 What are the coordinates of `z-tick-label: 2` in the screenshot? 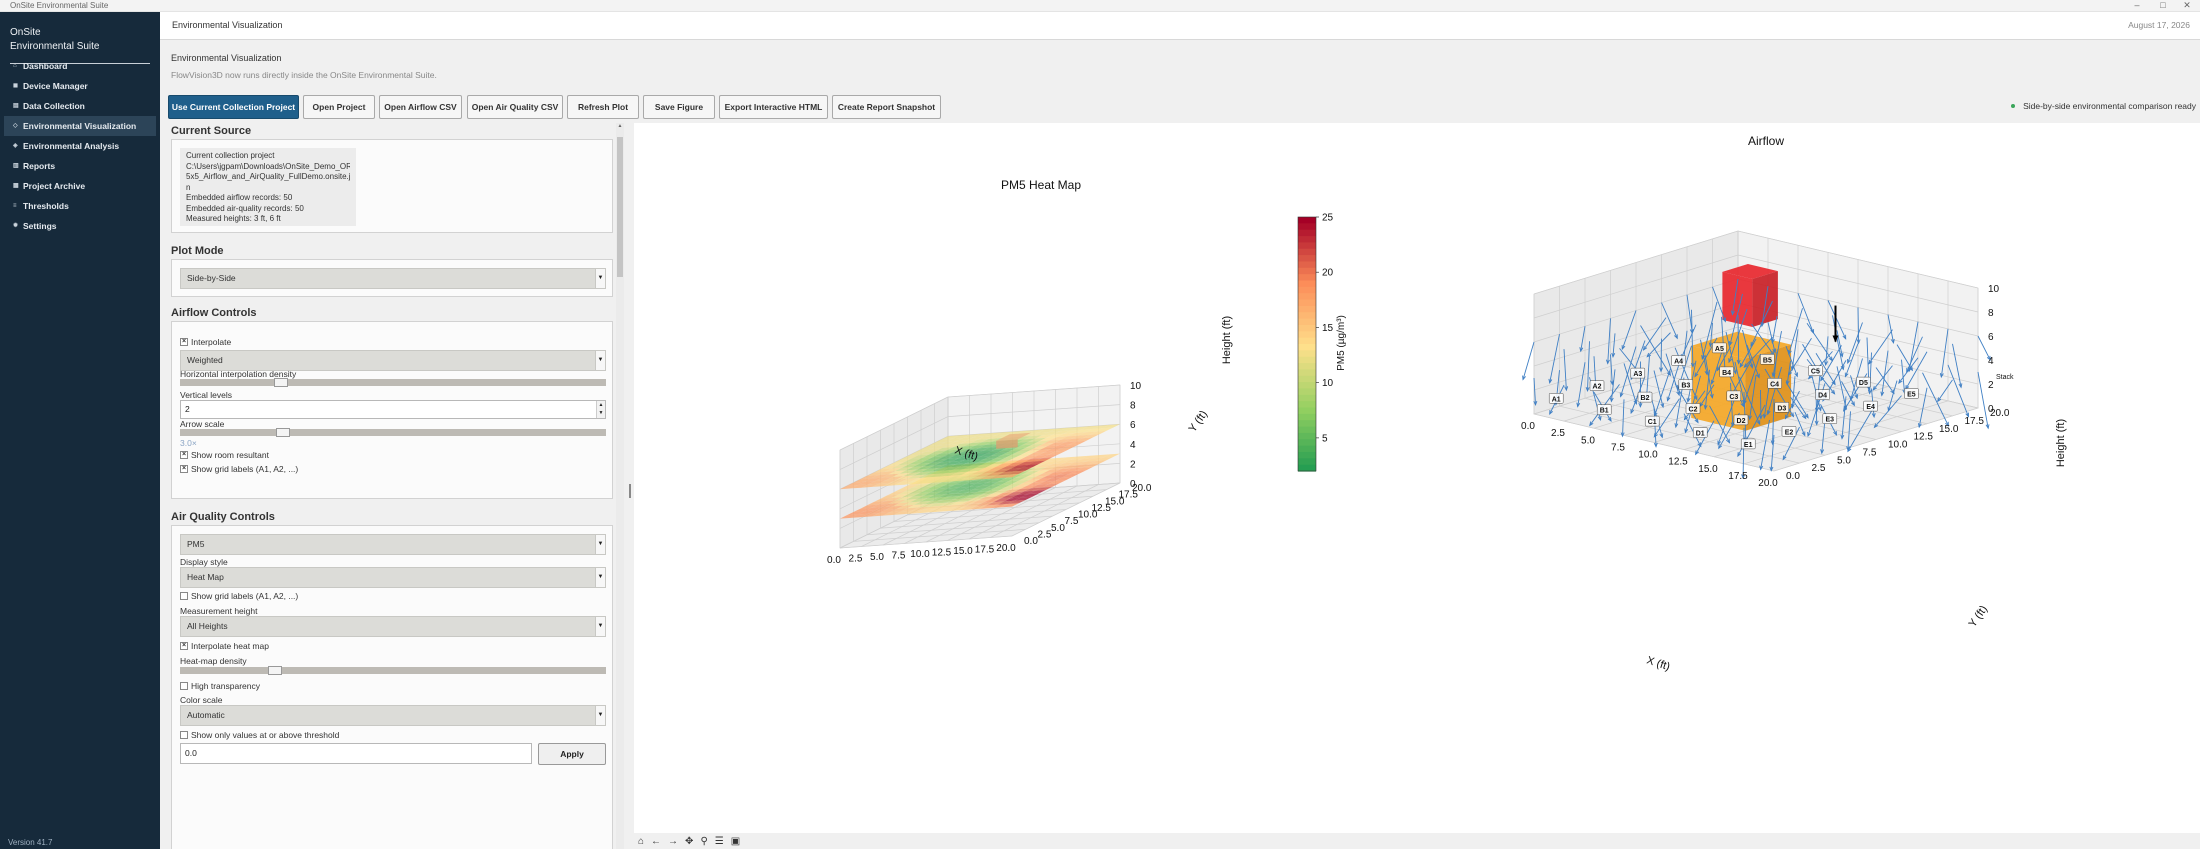 It's located at (1991, 385).